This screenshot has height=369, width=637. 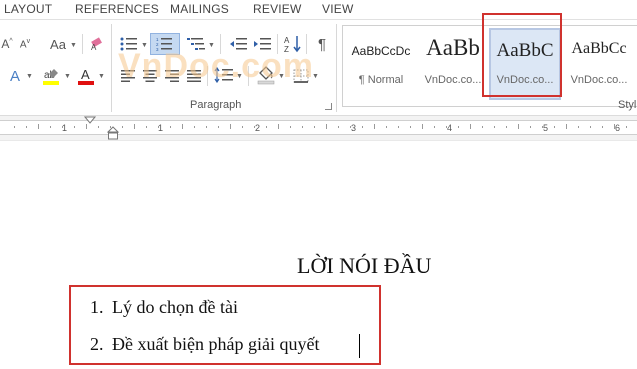 I want to click on change-case-button: Aa, so click(x=58, y=44).